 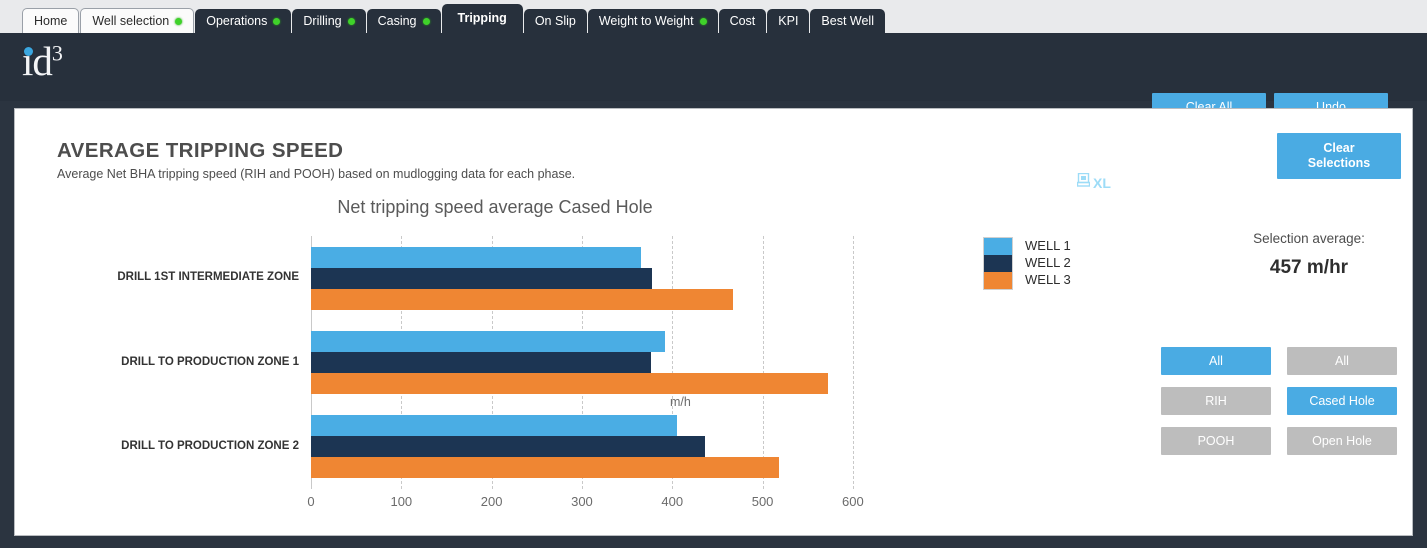 What do you see at coordinates (1342, 401) in the screenshot?
I see `filter-hole-cased-hole: Cased Hole` at bounding box center [1342, 401].